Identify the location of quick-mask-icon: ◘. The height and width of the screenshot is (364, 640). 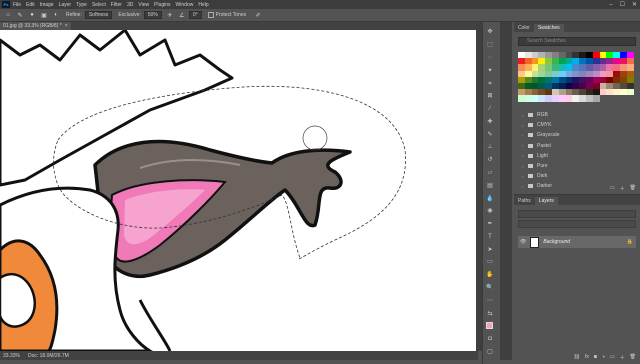
(490, 339).